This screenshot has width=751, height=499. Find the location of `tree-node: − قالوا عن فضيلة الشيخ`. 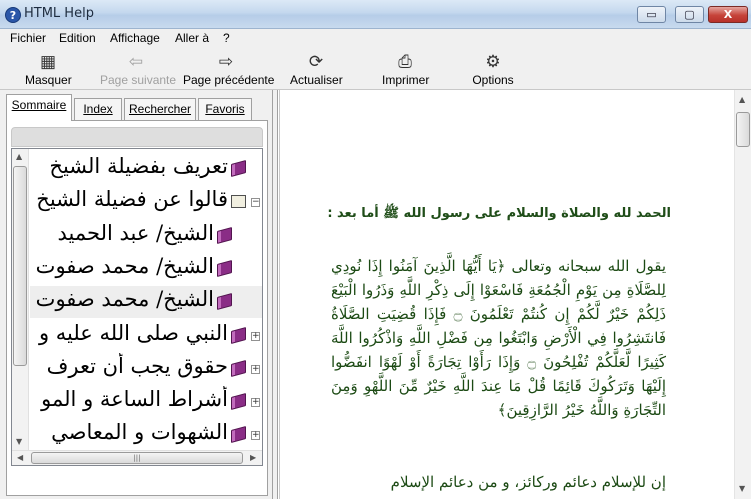

tree-node: − قالوا عن فضيلة الشيخ is located at coordinates (146, 202).